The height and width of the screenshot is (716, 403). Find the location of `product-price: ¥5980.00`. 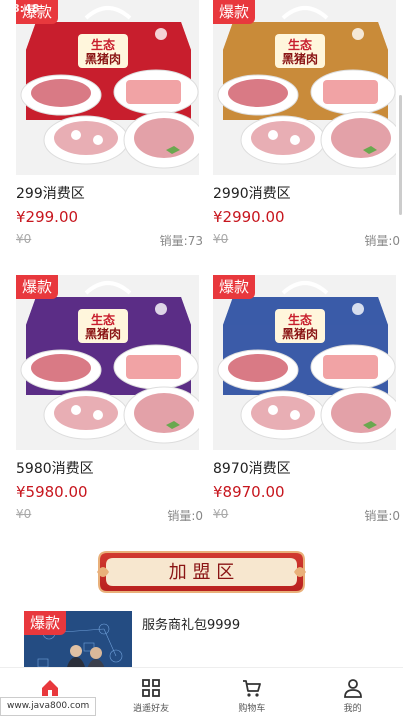

product-price: ¥5980.00 is located at coordinates (52, 492).